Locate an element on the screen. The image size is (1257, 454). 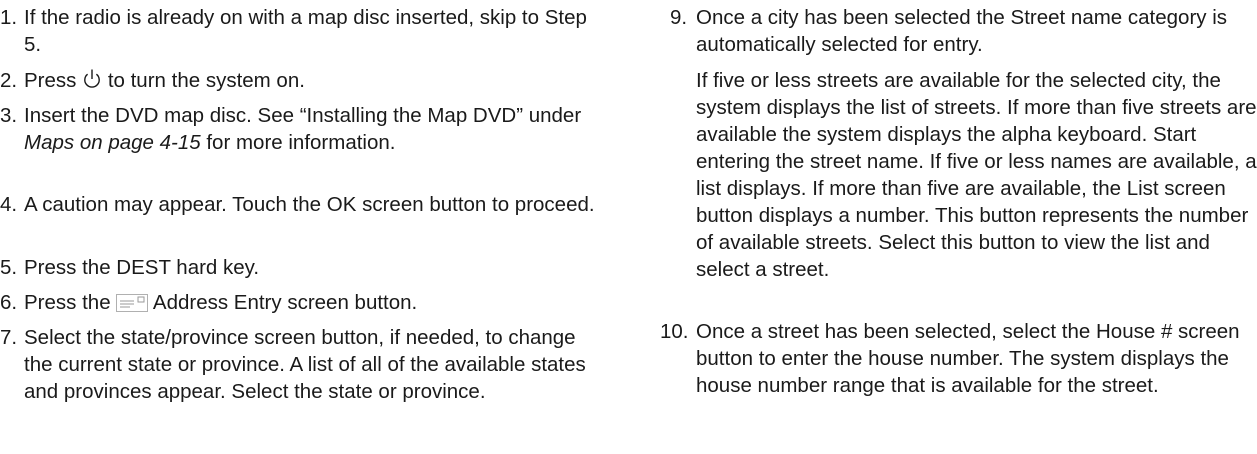
step-text: Press to turn the system on. is located at coordinates (300, 80).